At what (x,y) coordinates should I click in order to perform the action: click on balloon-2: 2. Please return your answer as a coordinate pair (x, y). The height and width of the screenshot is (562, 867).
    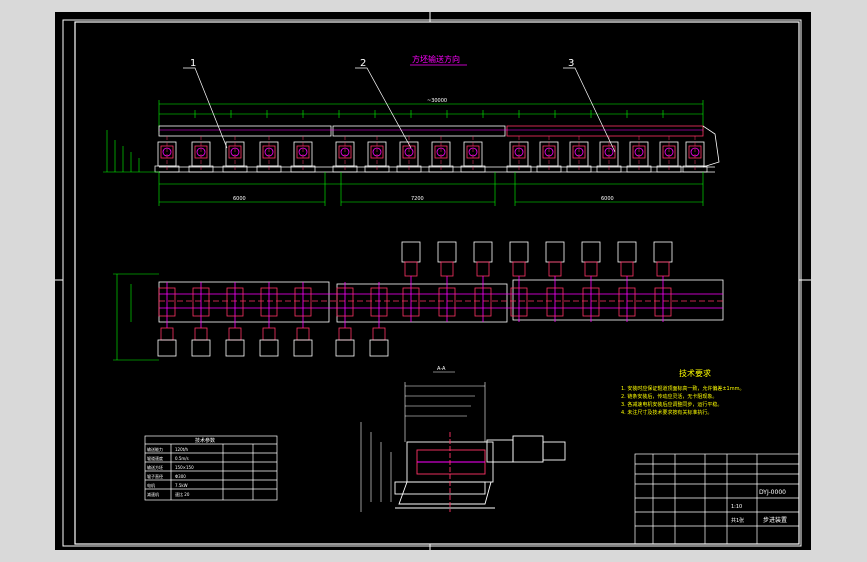
    Looking at the image, I should click on (363, 63).